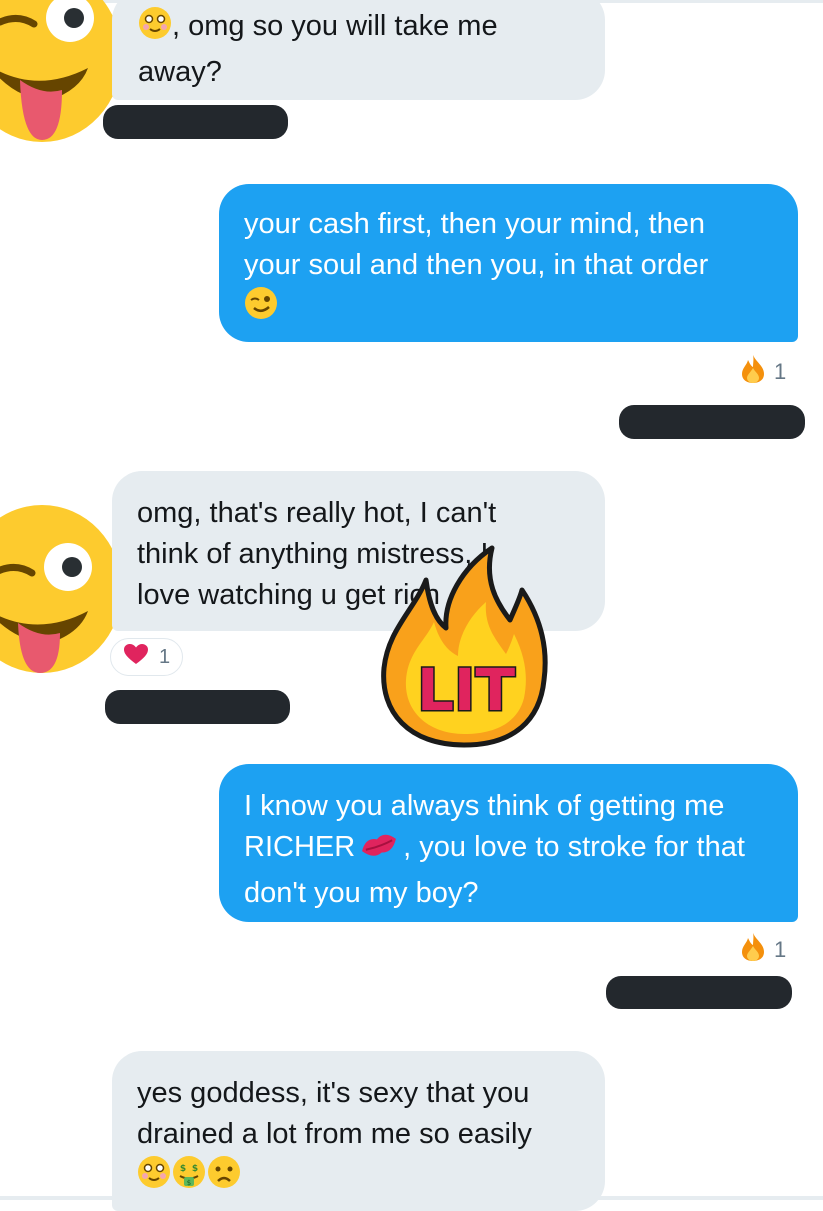 Image resolution: width=823 pixels, height=1211 pixels. What do you see at coordinates (180, 72) in the screenshot?
I see `message-text: away?` at bounding box center [180, 72].